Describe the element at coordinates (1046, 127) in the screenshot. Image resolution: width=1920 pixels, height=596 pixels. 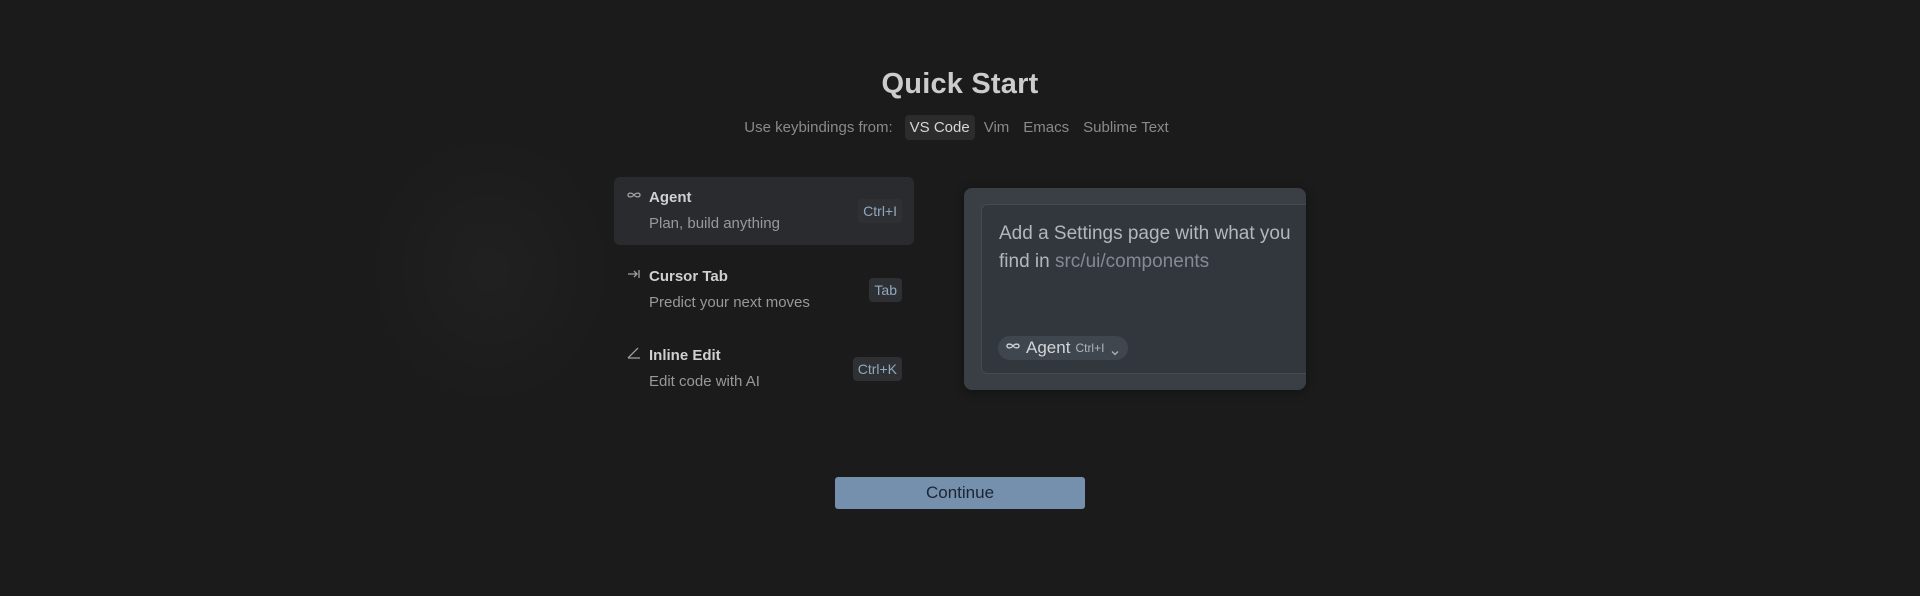
I see `keybinding-option-emacs: Emacs` at that location.